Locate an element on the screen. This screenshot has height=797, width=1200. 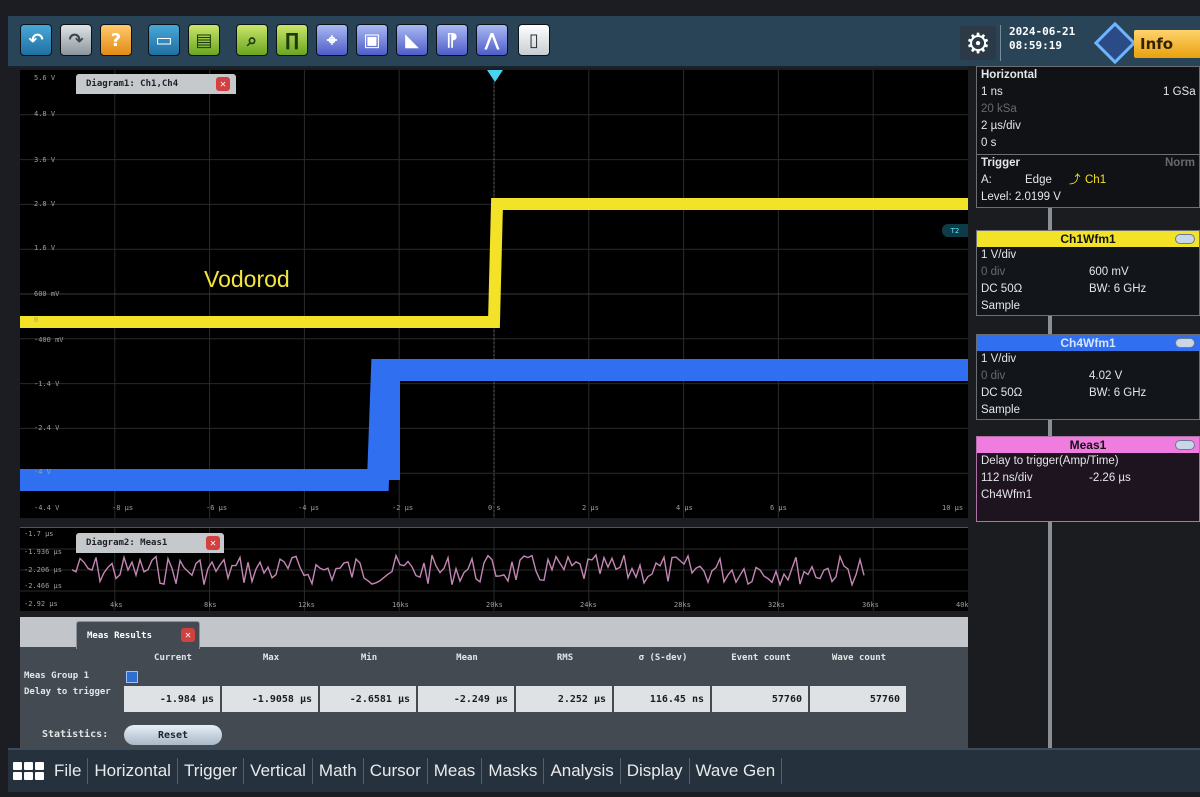
zoom-icon: ⌕ is located at coordinates (252, 40).